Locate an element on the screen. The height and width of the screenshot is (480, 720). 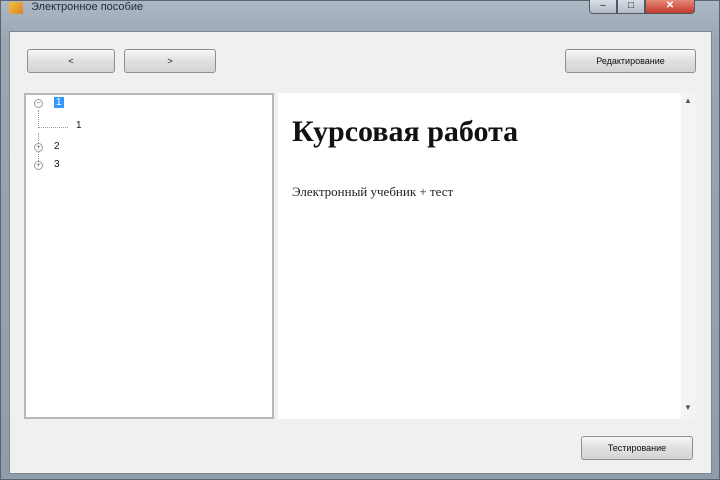
tree-item-2: 2 is located at coordinates (57, 146).